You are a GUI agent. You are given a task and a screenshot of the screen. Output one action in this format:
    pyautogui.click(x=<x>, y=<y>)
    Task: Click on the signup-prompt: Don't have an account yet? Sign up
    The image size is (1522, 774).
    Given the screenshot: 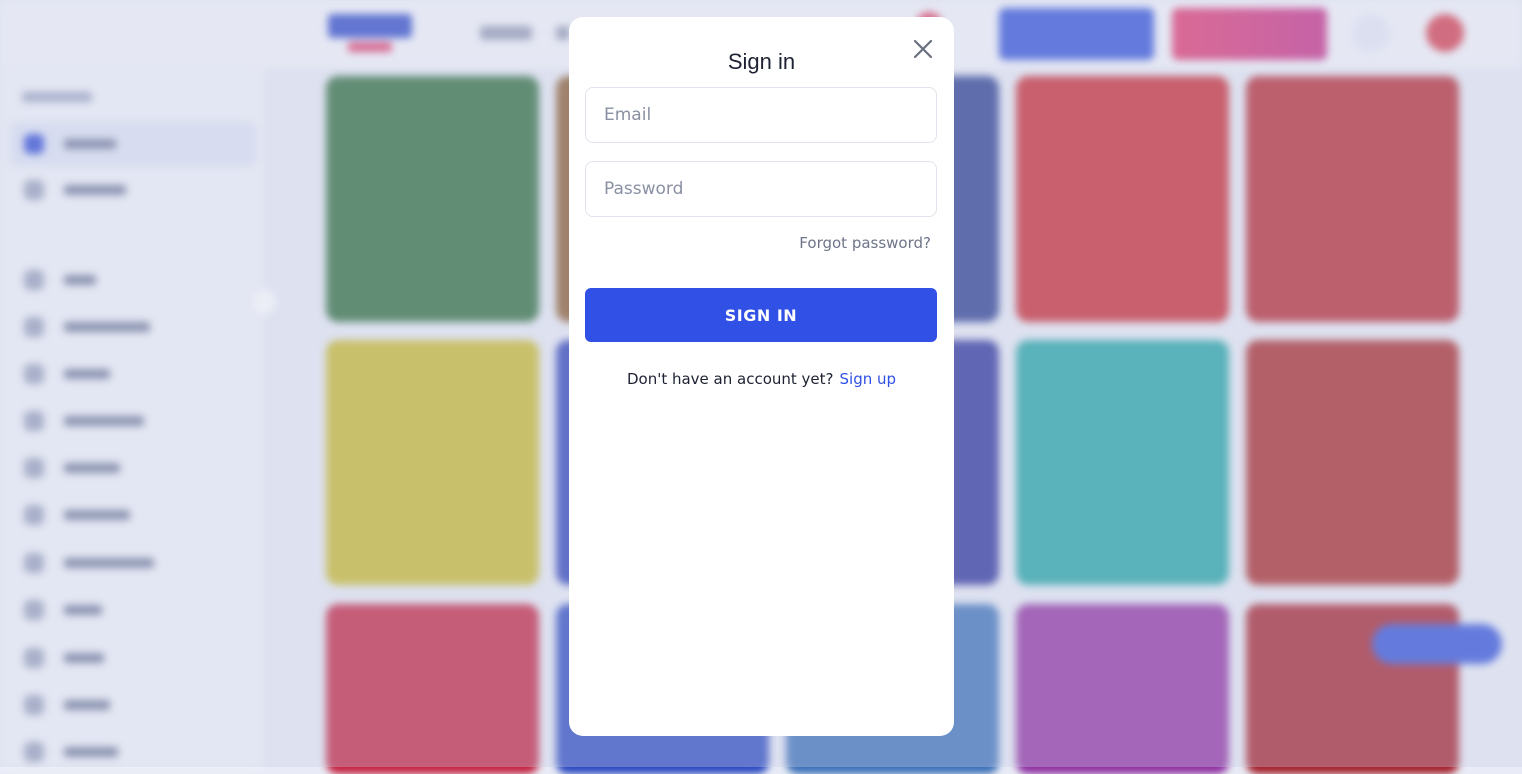 What is the action you would take?
    pyautogui.click(x=761, y=379)
    